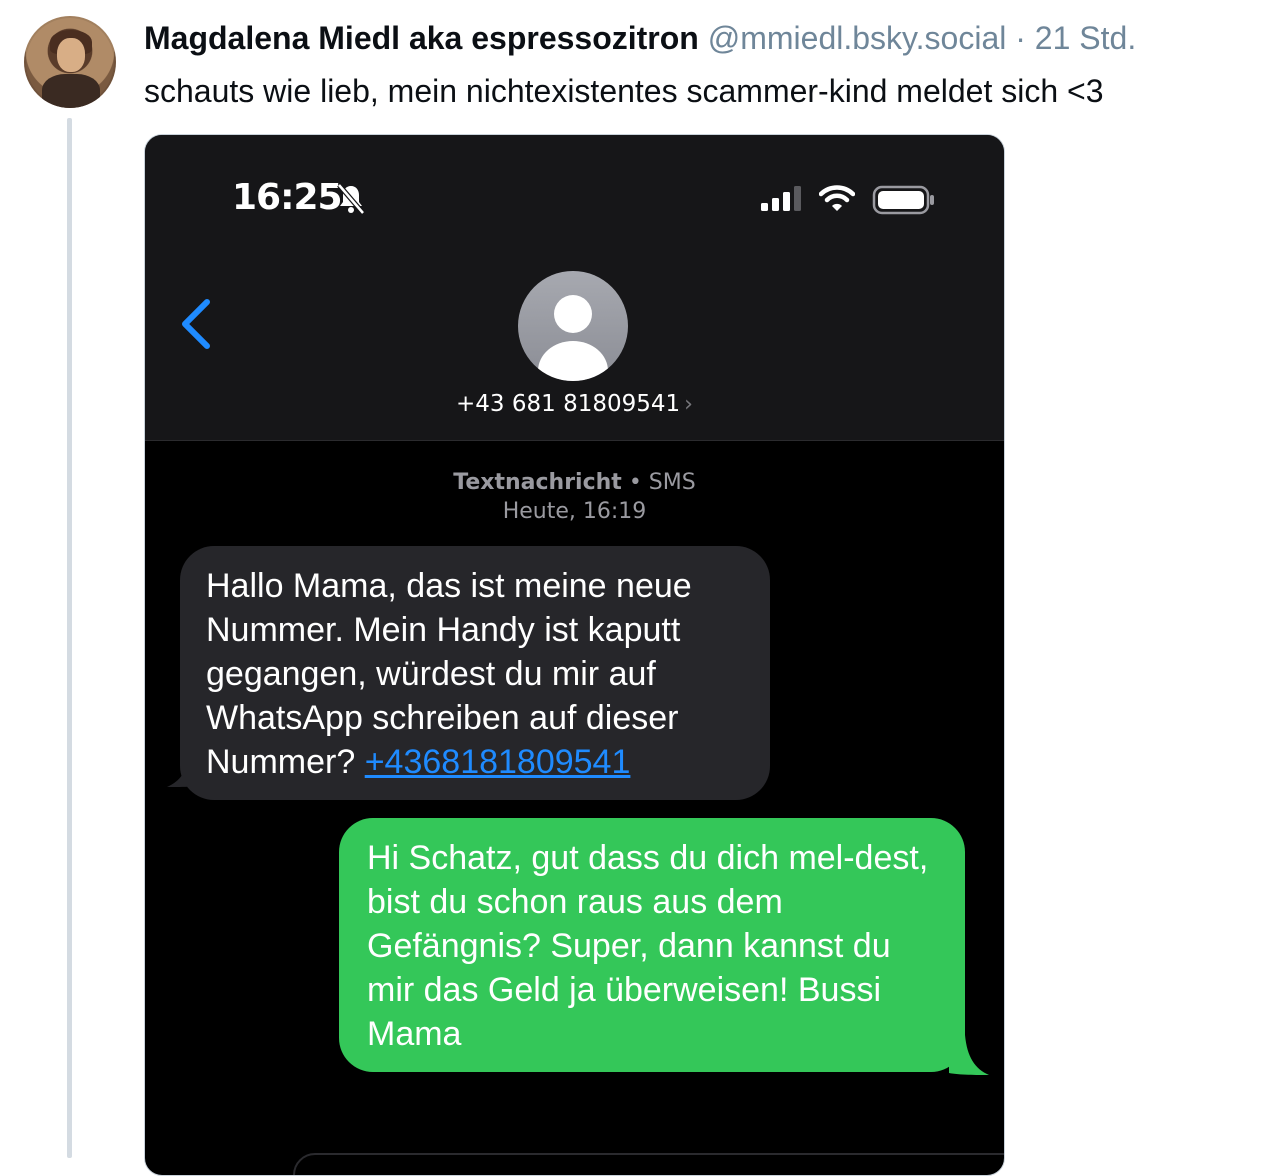 The width and height of the screenshot is (1274, 1176). I want to click on avatar-face, so click(71, 55).